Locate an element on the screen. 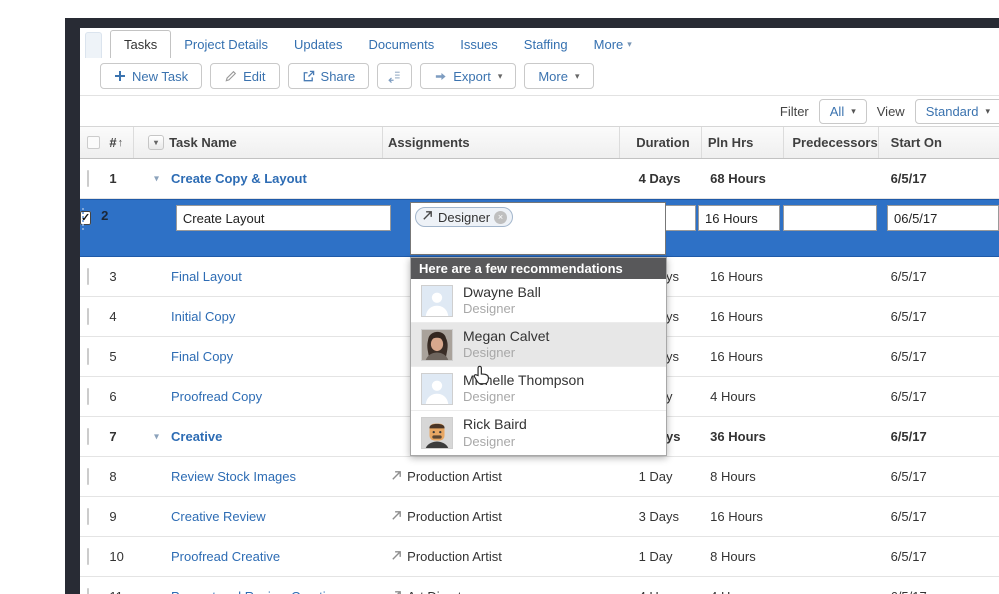 The width and height of the screenshot is (999, 594). assignment-editor: Designer × is located at coordinates (538, 228).